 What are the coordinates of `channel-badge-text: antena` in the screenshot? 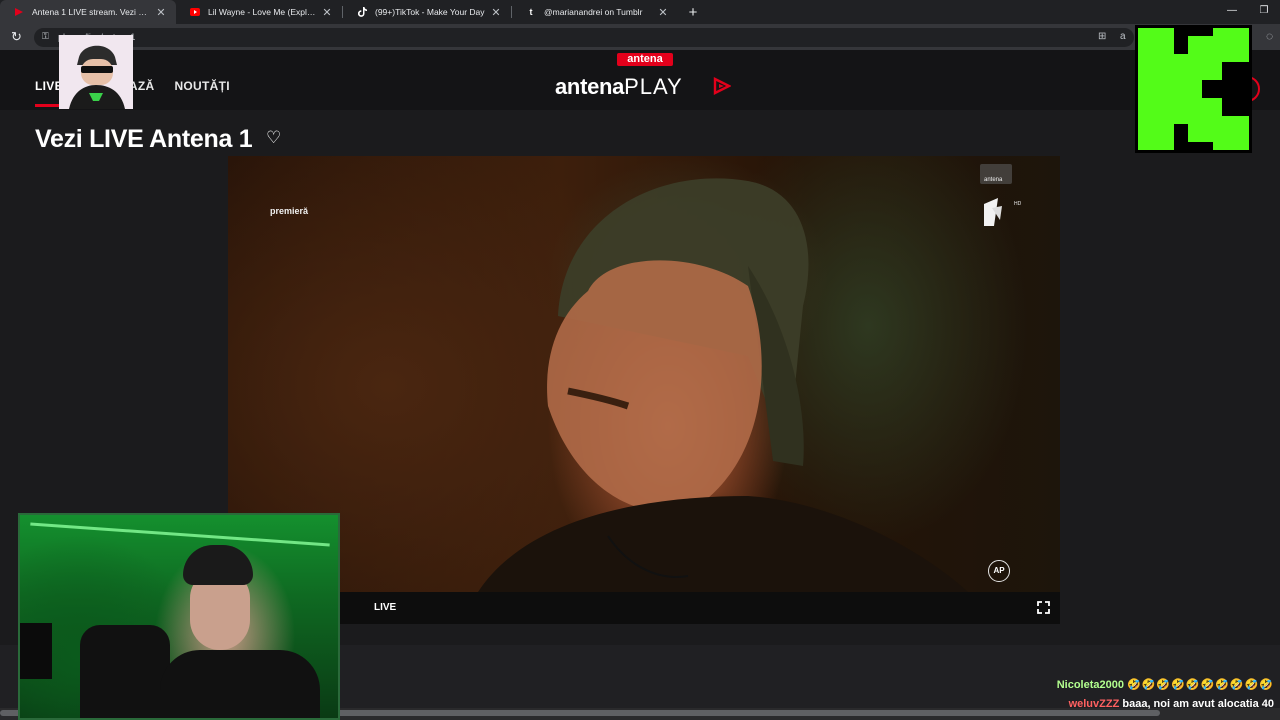 It's located at (993, 180).